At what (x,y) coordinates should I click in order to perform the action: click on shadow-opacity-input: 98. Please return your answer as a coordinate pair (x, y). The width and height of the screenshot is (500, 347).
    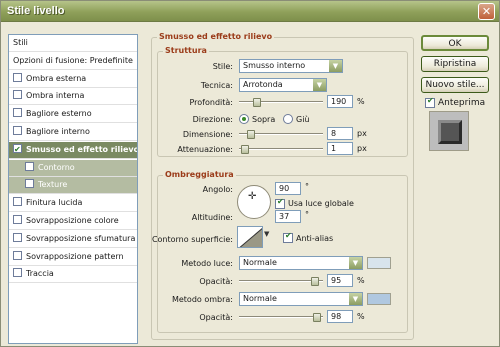
    Looking at the image, I should click on (340, 316).